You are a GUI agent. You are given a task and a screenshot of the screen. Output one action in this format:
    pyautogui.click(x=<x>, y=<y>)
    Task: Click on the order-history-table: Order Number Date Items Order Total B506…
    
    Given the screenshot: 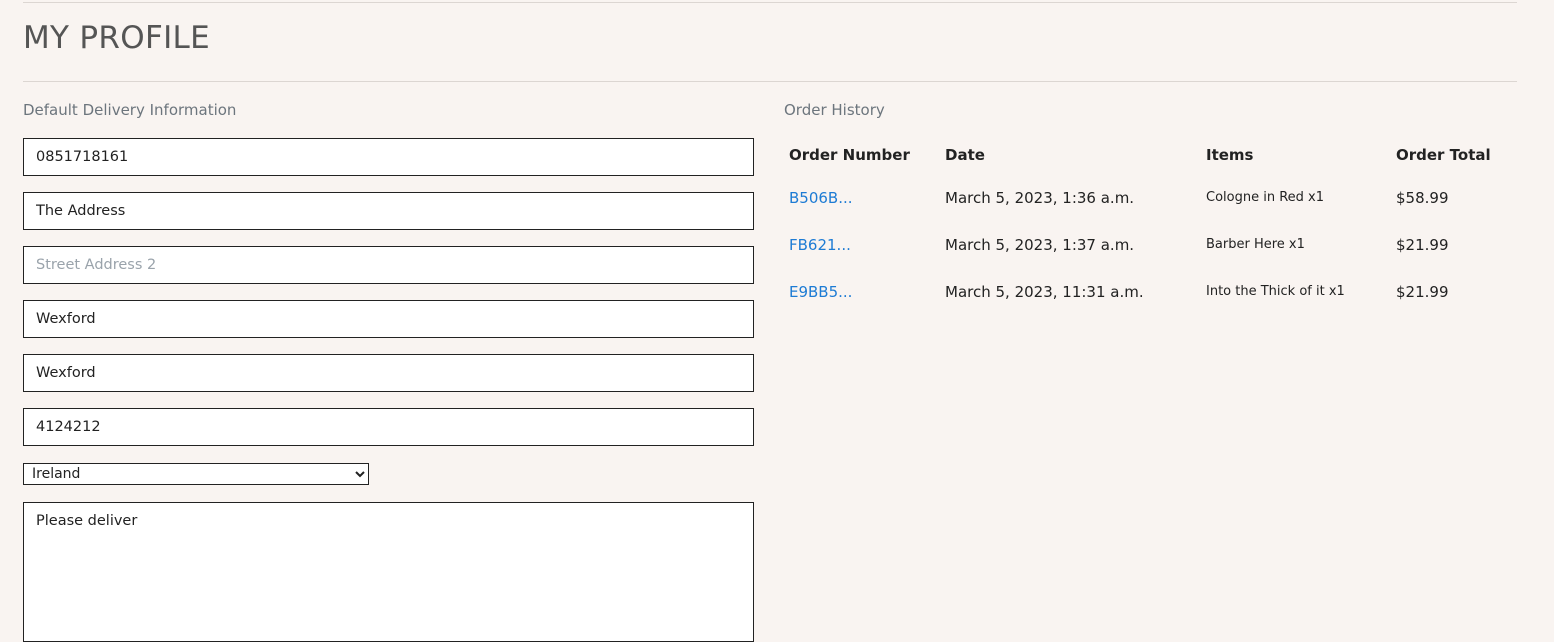 What is the action you would take?
    pyautogui.click(x=1144, y=225)
    